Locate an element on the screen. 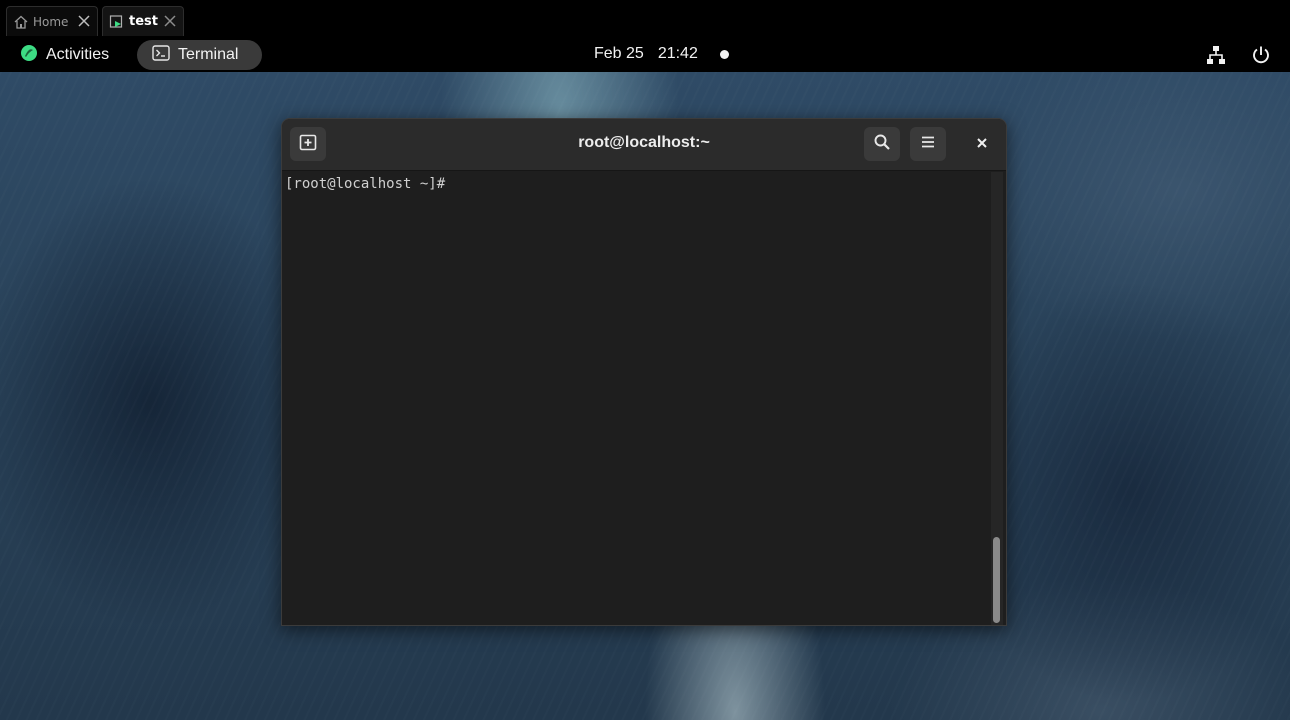 This screenshot has height=720, width=1290. search-button is located at coordinates (882, 144).